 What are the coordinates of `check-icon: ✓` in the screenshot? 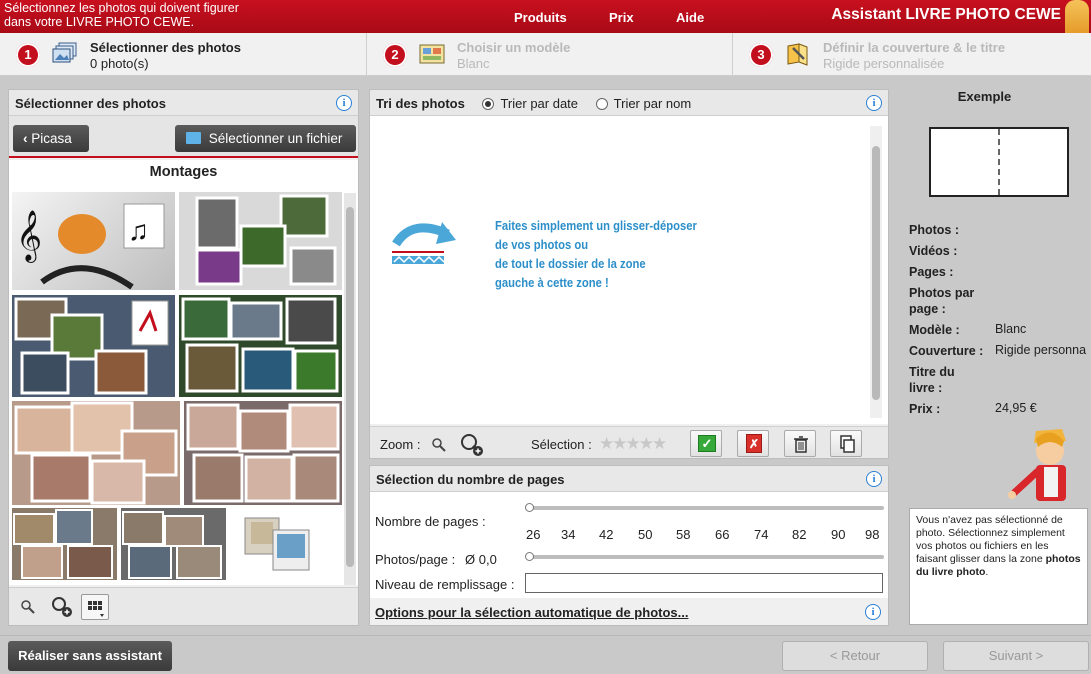 It's located at (707, 443).